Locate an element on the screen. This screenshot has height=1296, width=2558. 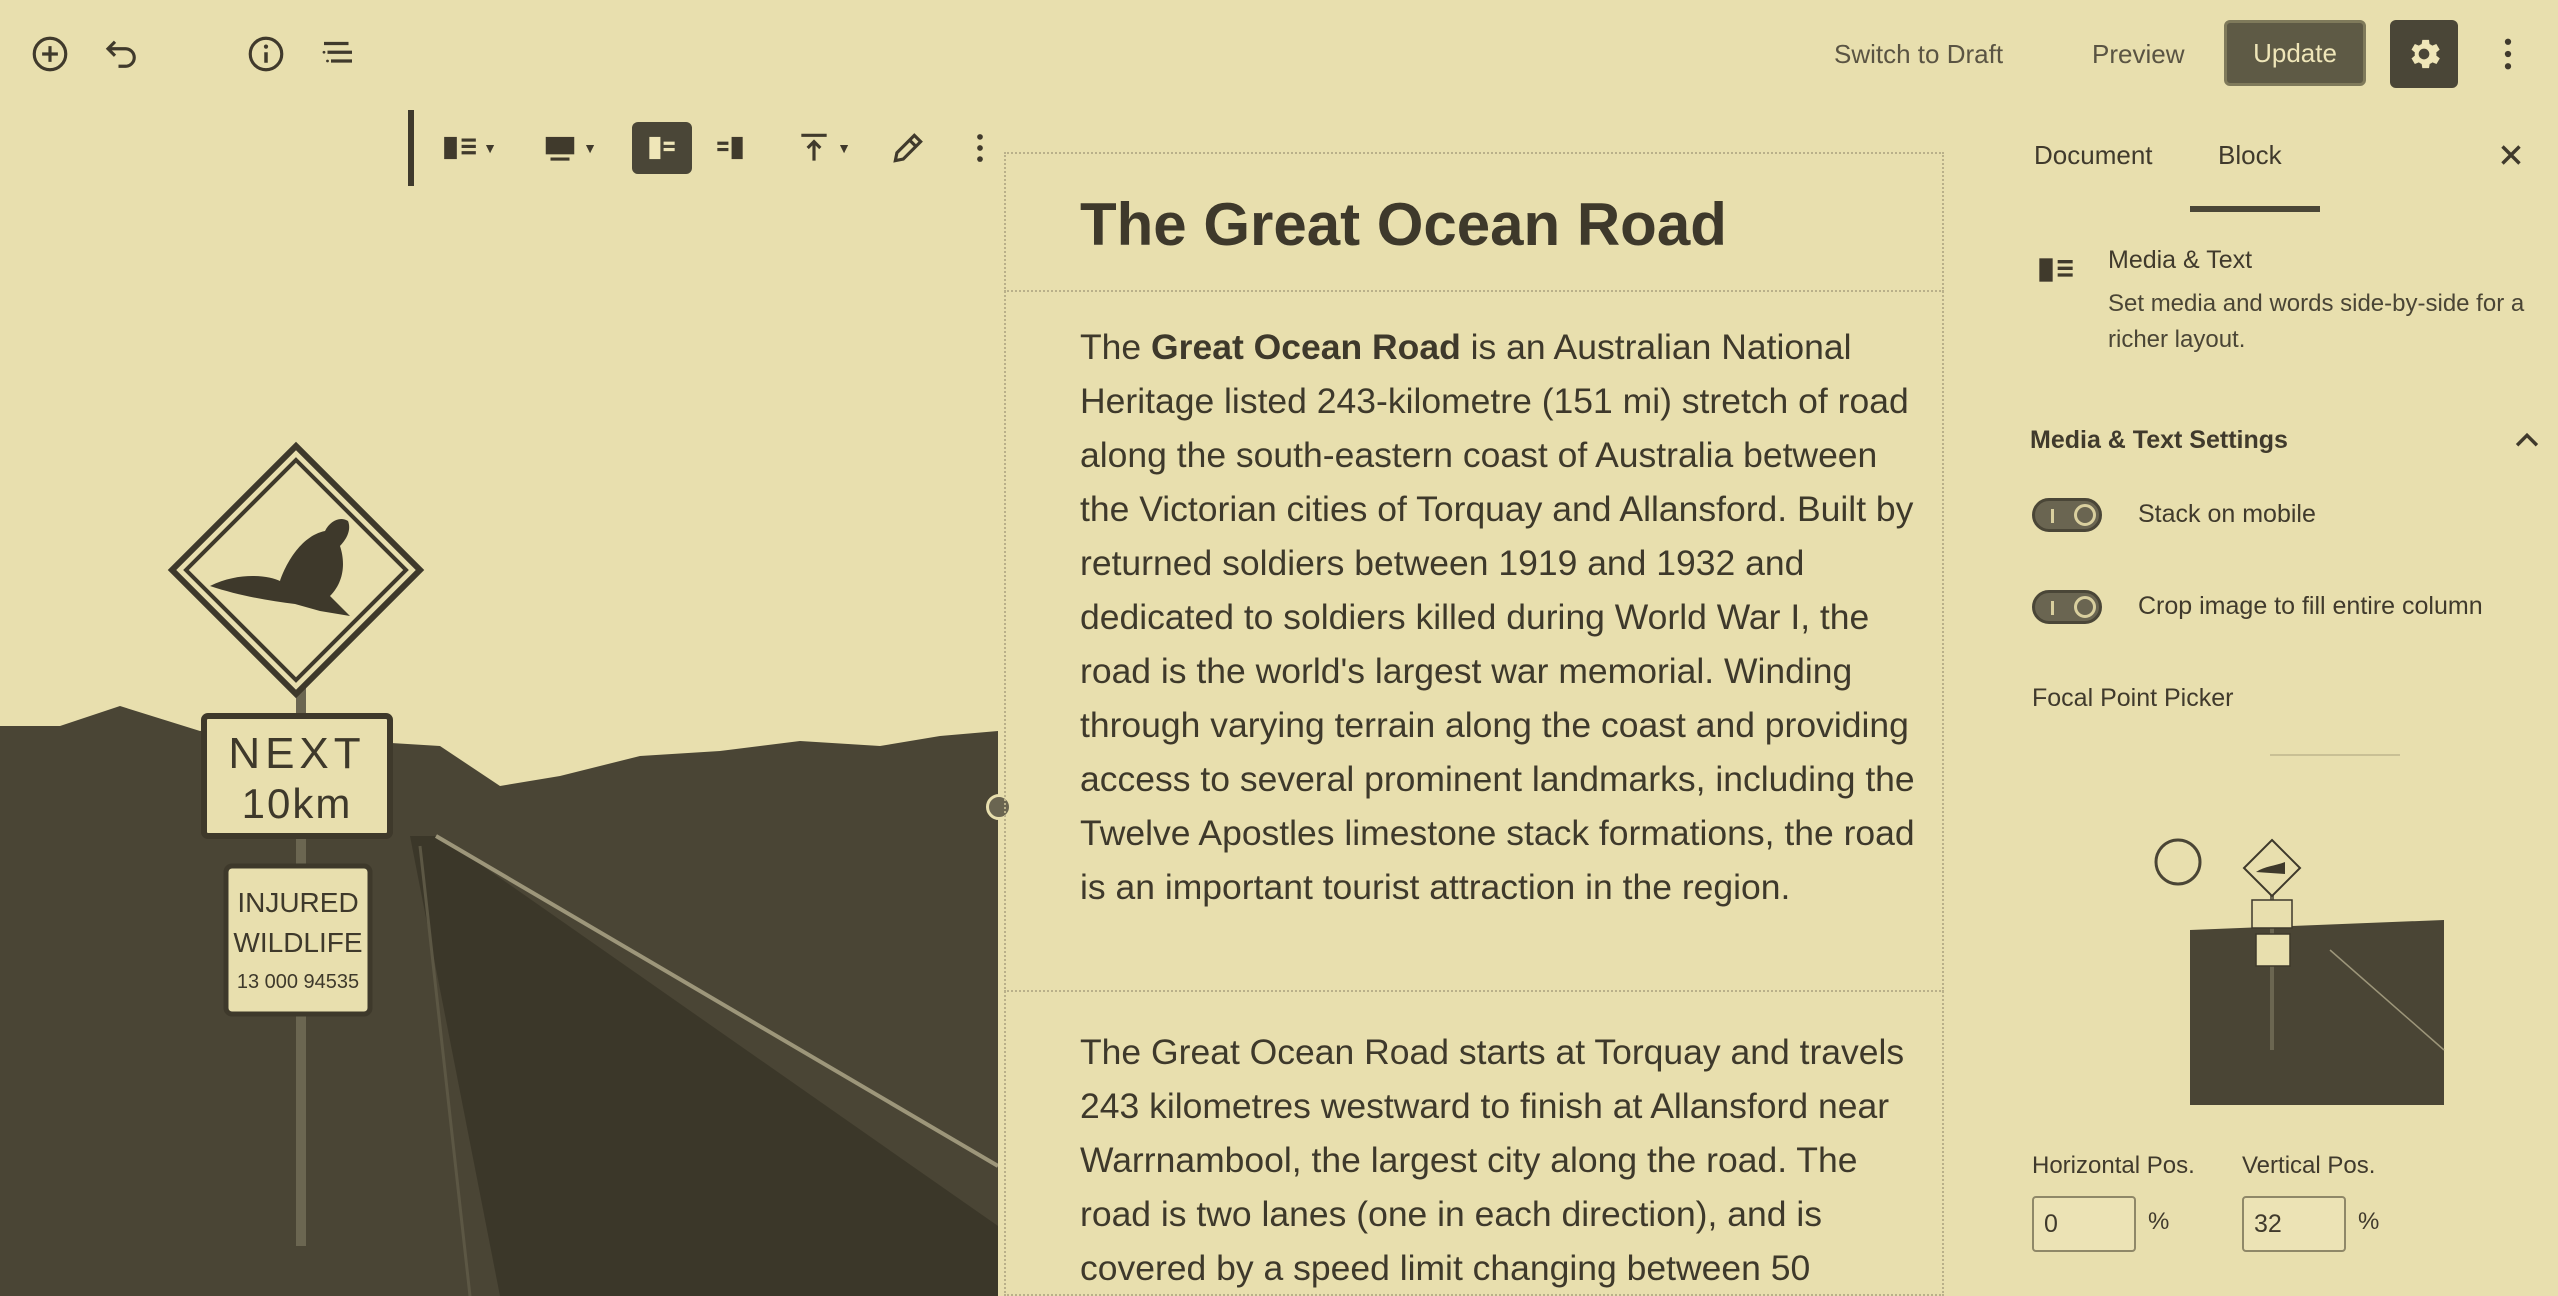
block-type-switcher: ▼ is located at coordinates (469, 148).